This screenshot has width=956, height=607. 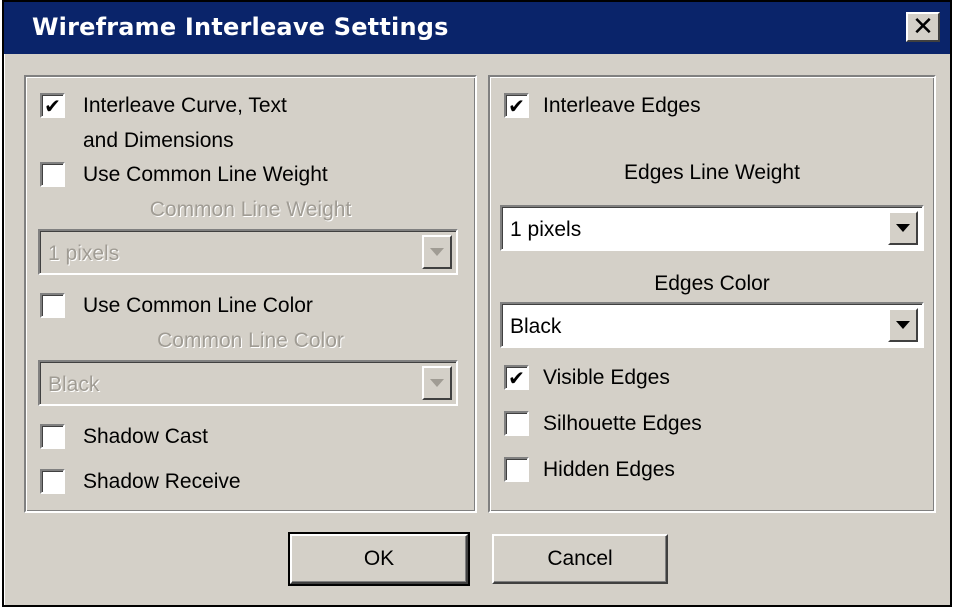 What do you see at coordinates (546, 229) in the screenshot?
I see `edges-line-weight-value: 1 pixels` at bounding box center [546, 229].